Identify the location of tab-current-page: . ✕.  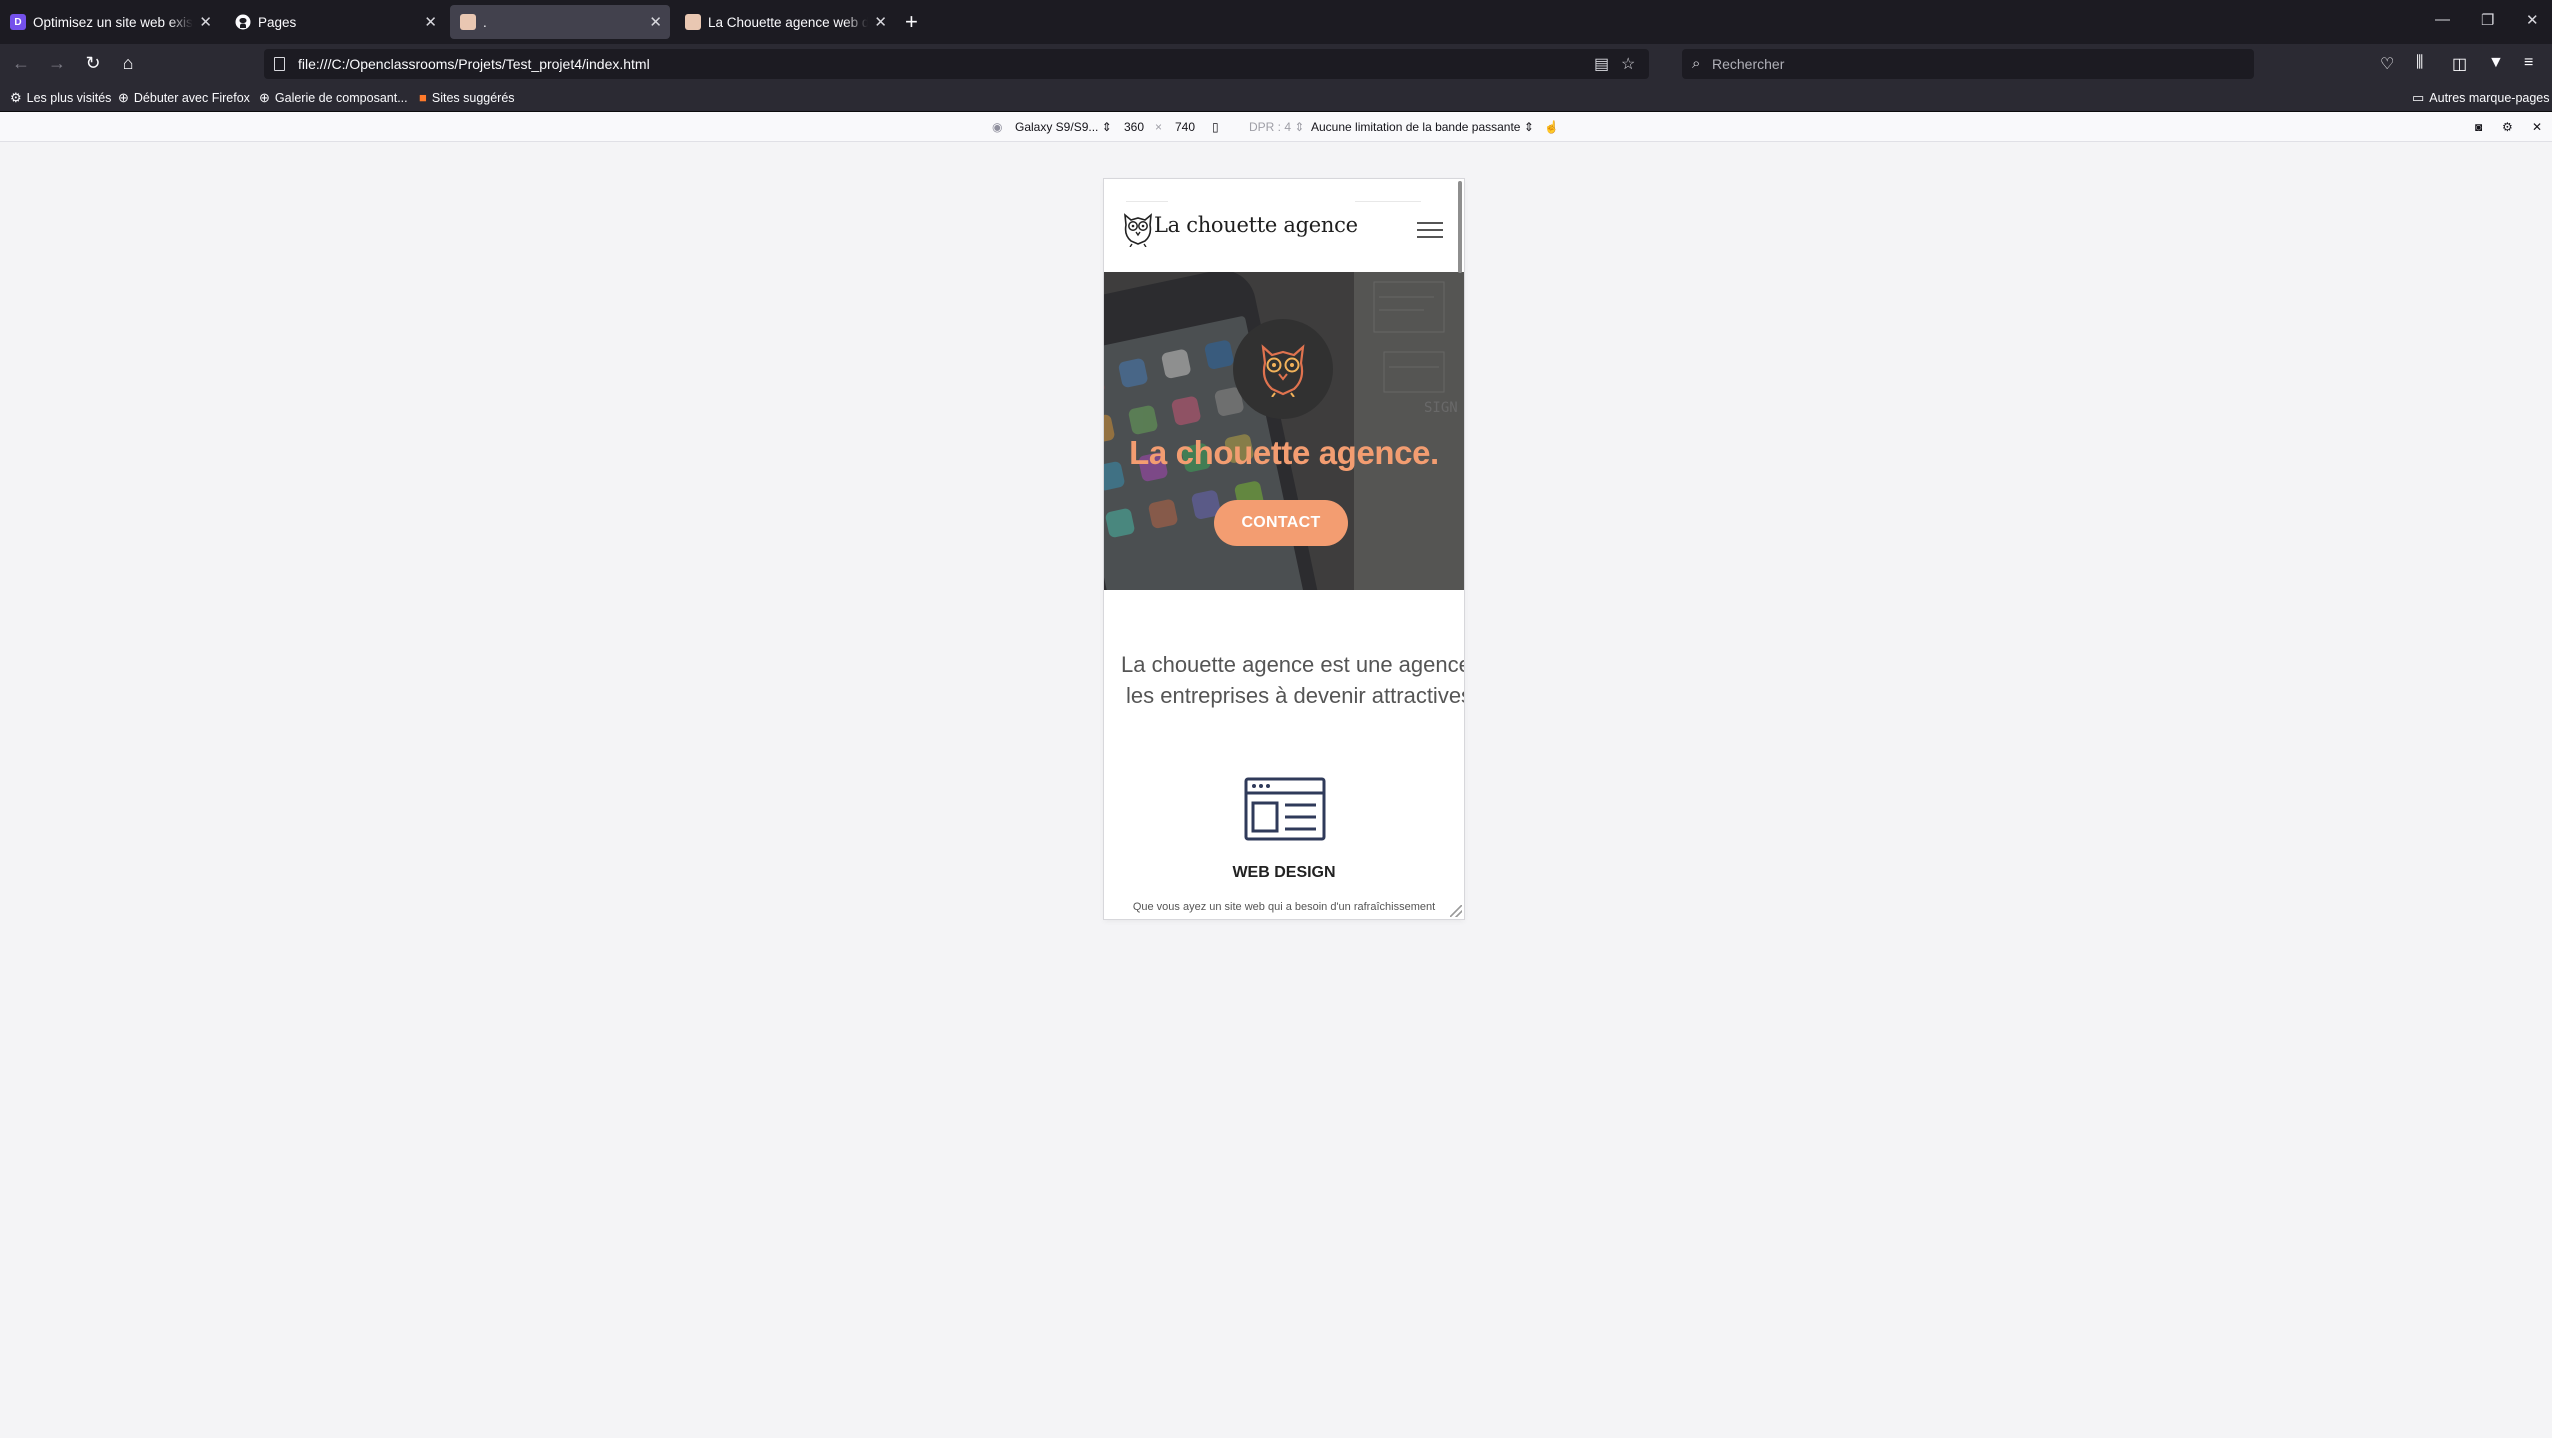
(560, 22).